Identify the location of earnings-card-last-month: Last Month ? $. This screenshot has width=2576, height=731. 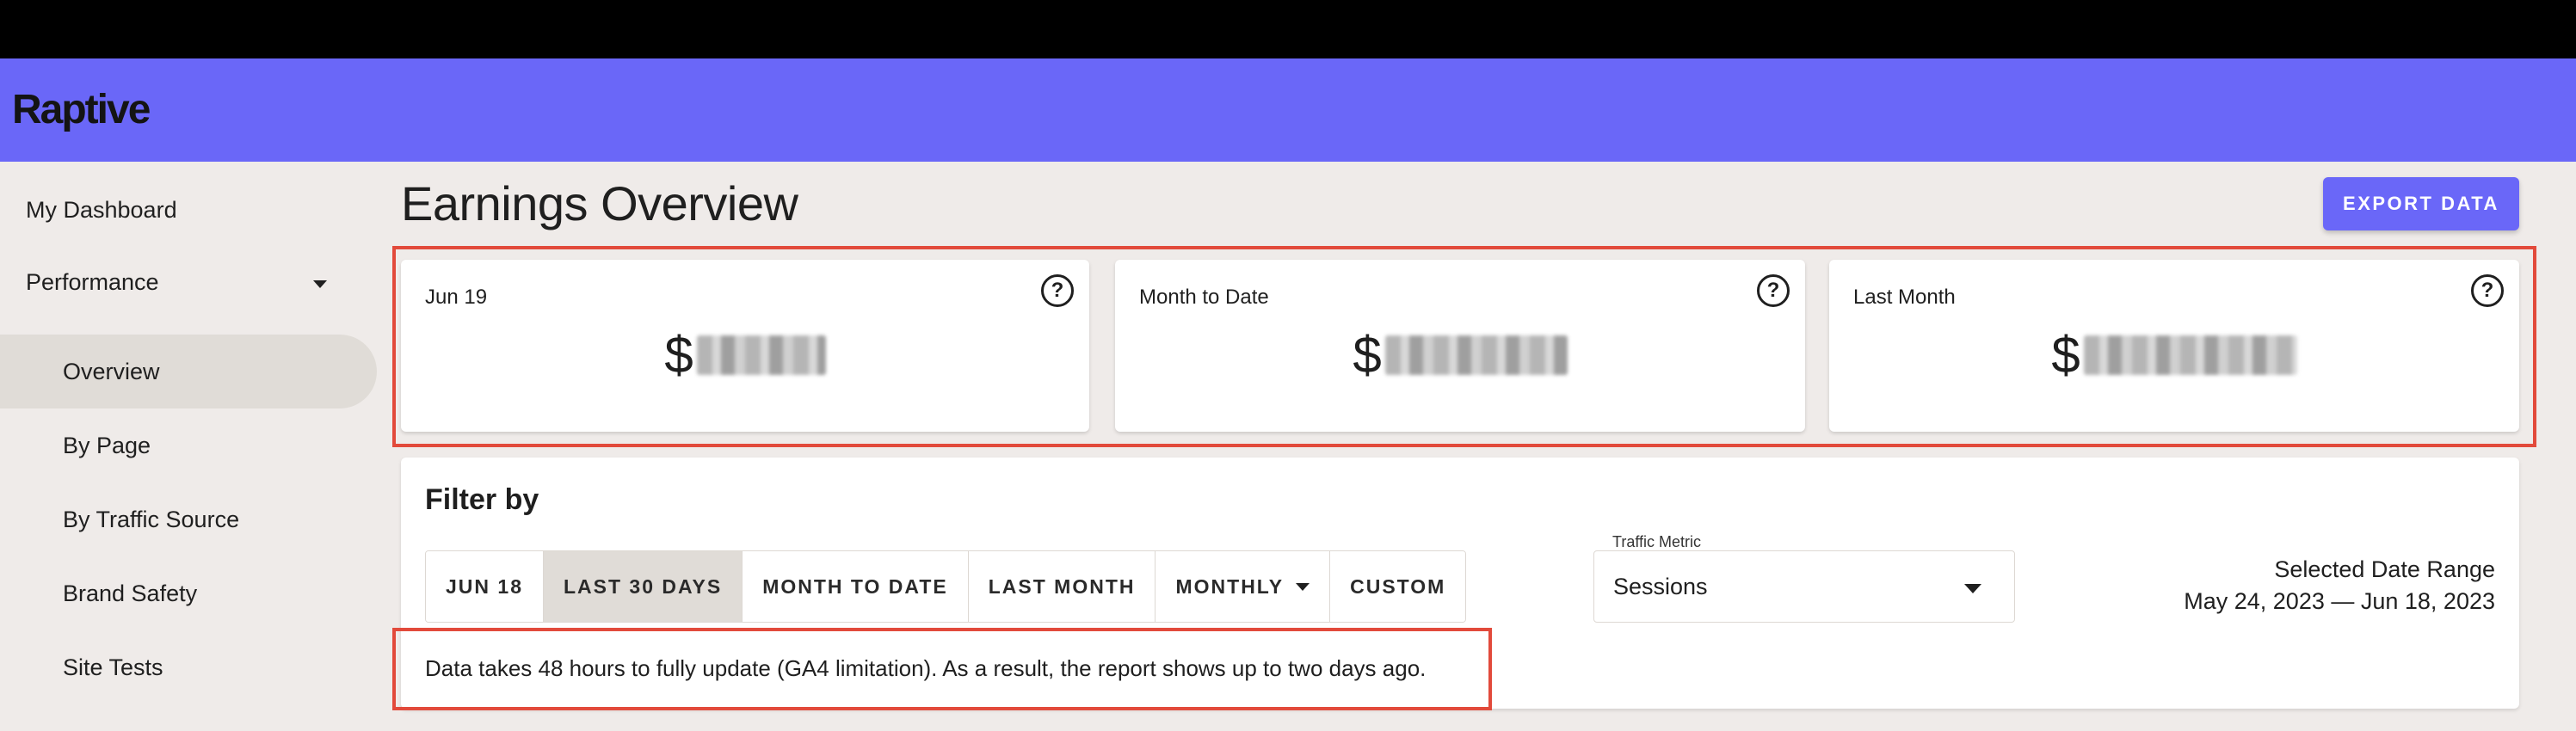
(2174, 346).